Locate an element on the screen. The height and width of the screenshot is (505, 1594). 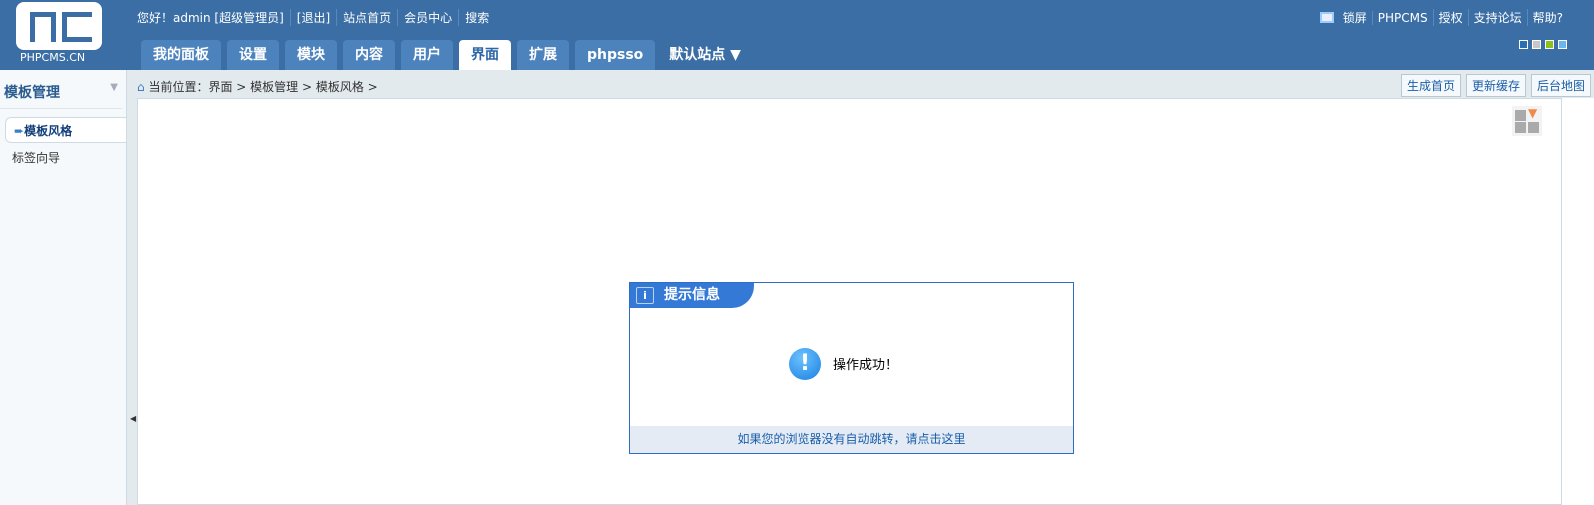
tab-extensions: 扩展 is located at coordinates (543, 55).